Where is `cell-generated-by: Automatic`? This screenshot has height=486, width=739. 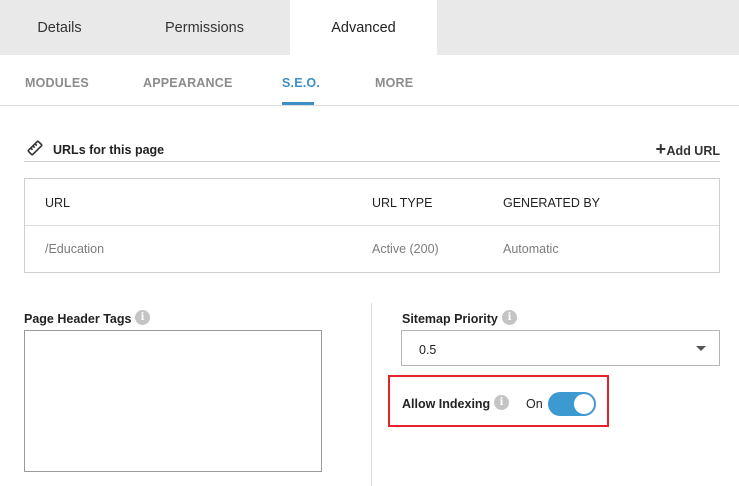
cell-generated-by: Automatic is located at coordinates (531, 249).